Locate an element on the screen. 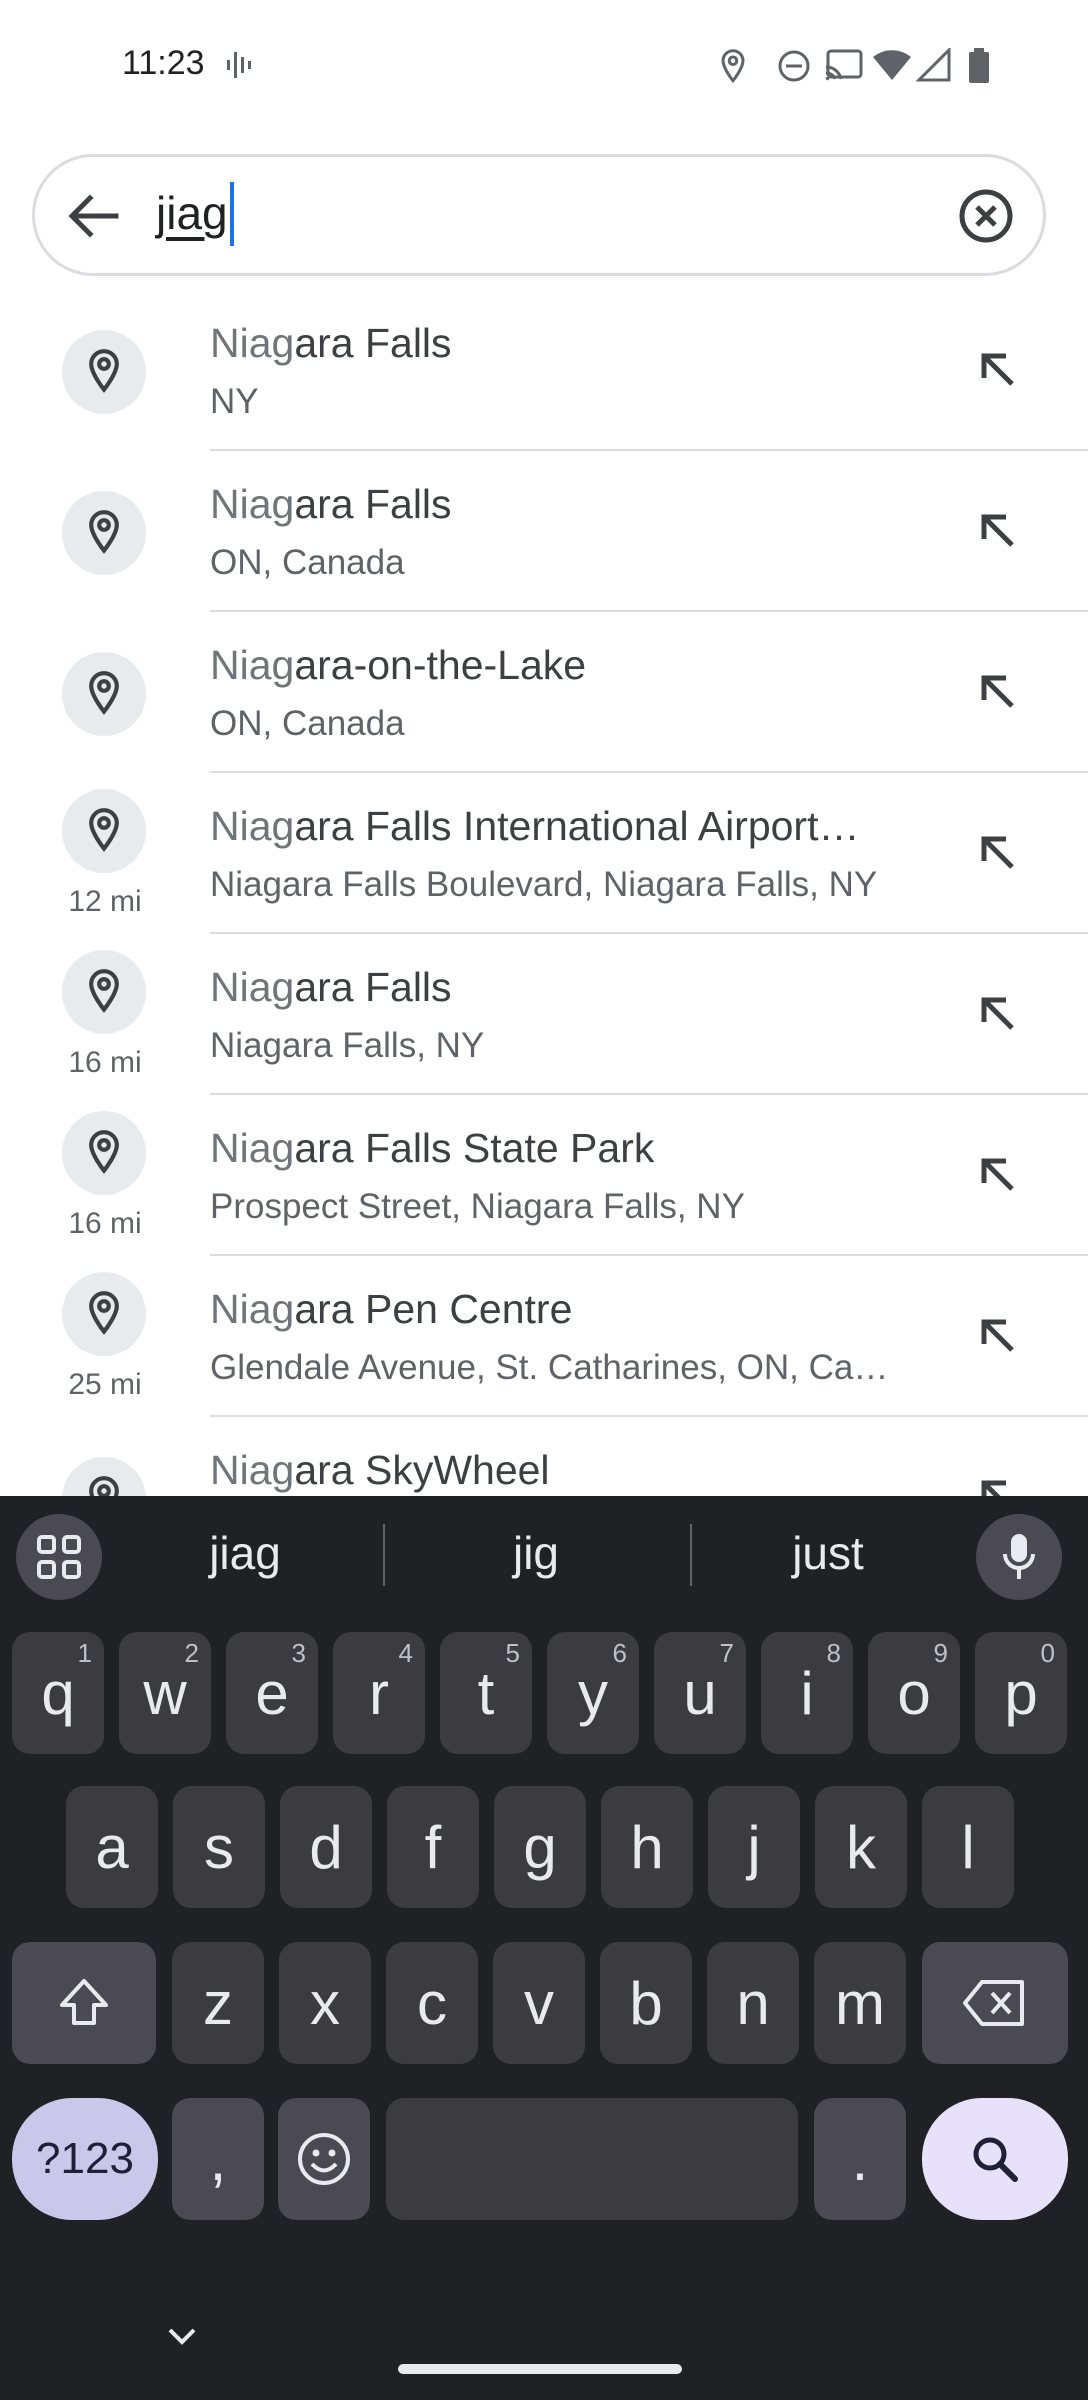 The image size is (1088, 2400). key-k: k is located at coordinates (861, 1847).